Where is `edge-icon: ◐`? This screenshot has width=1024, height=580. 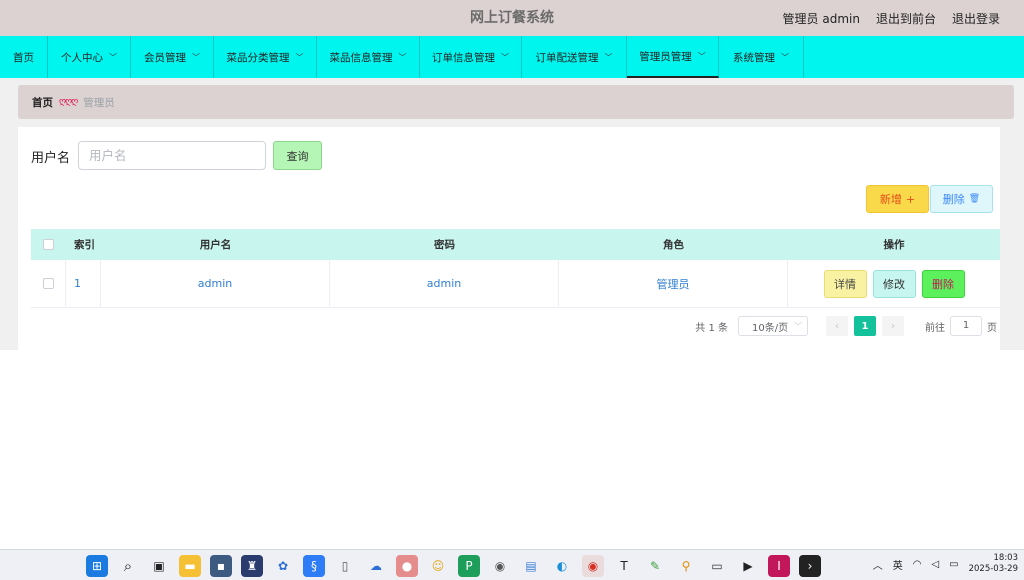 edge-icon: ◐ is located at coordinates (562, 566).